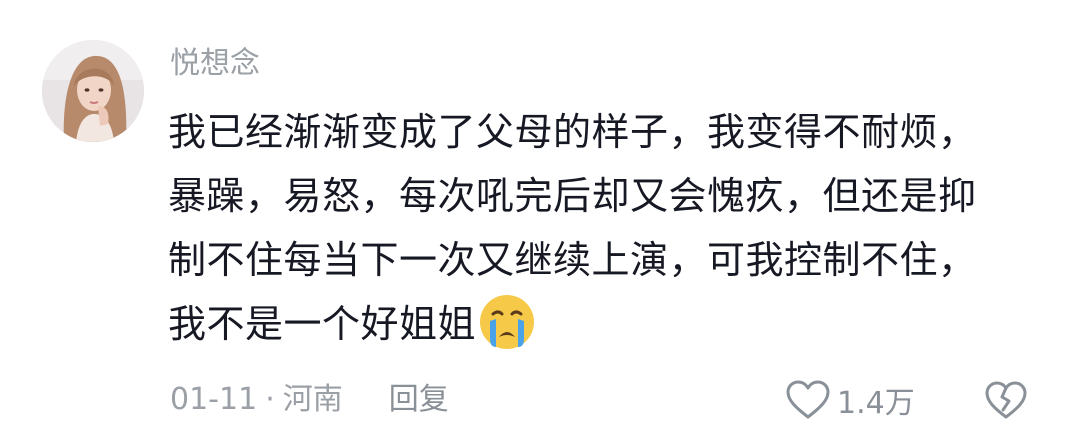 The image size is (1080, 441). I want to click on like-button: 1.4万, so click(850, 400).